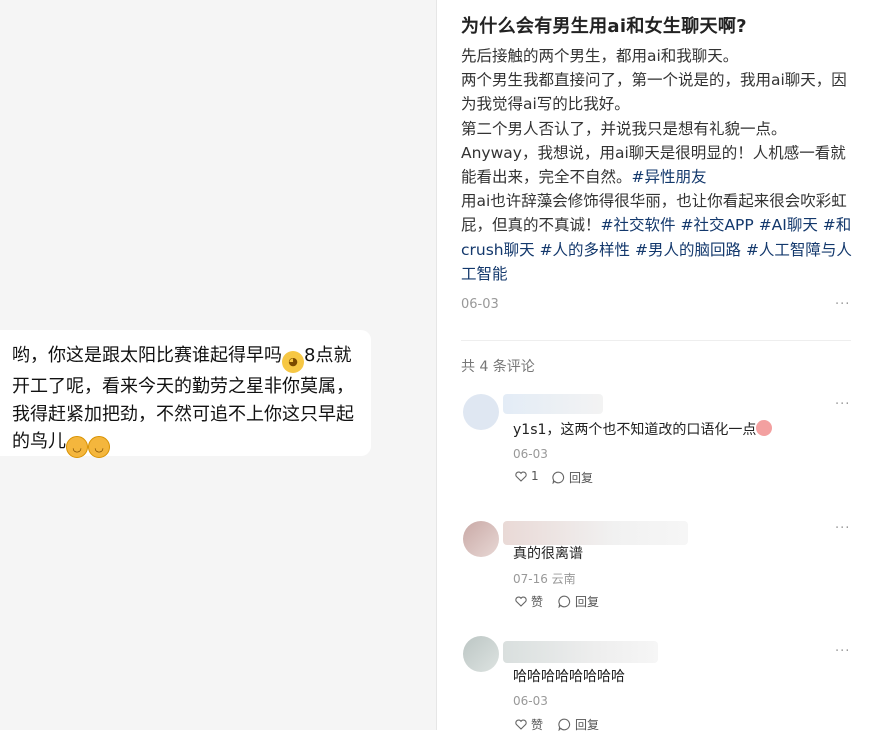  What do you see at coordinates (548, 554) in the screenshot?
I see `comment-text: 真的很离谱` at bounding box center [548, 554].